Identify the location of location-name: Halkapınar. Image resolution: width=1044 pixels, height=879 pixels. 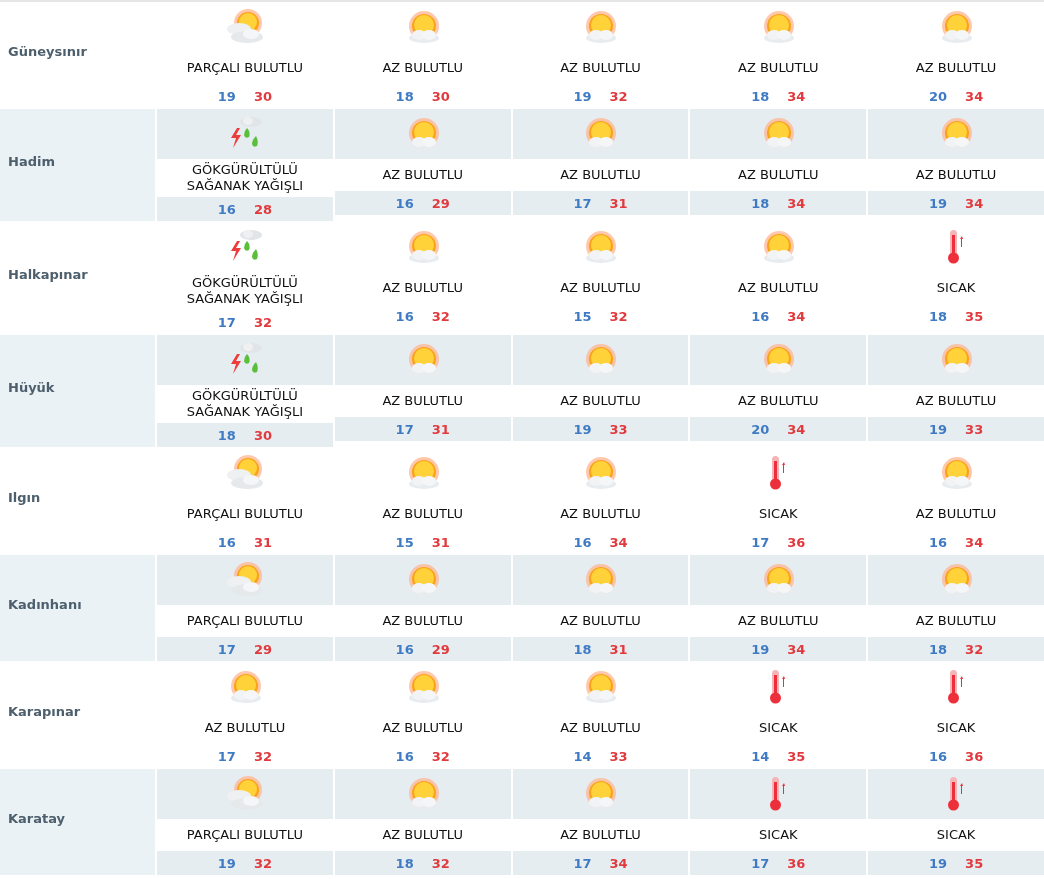
(48, 274).